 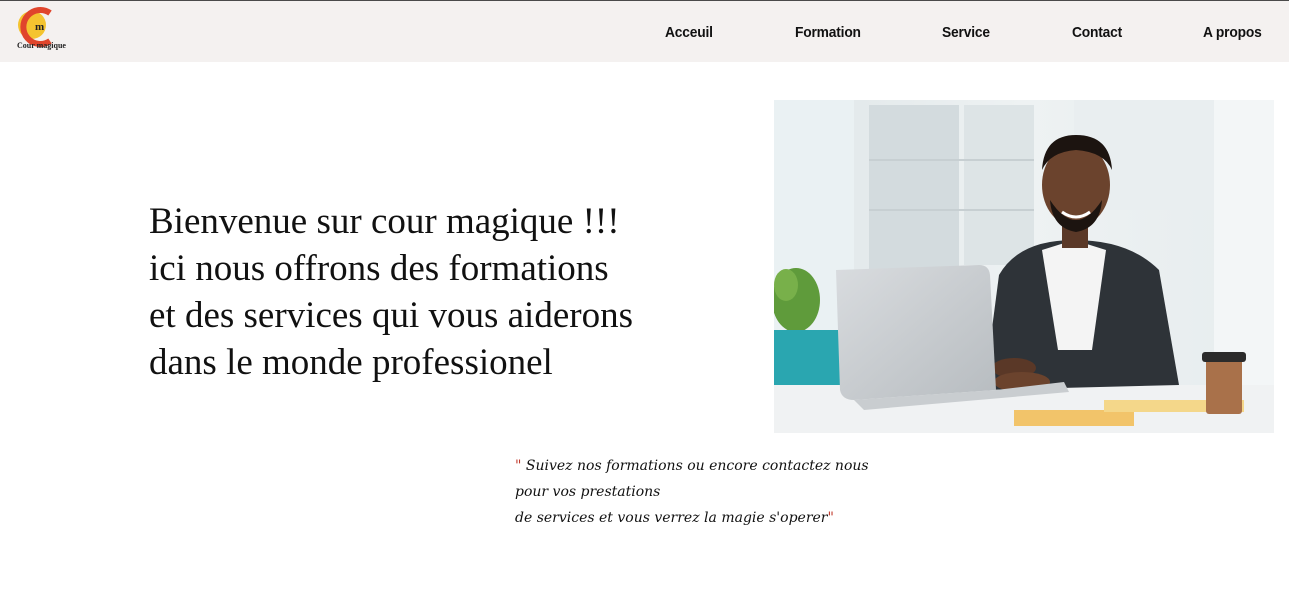 What do you see at coordinates (1097, 32) in the screenshot?
I see `nav-contact: Contact` at bounding box center [1097, 32].